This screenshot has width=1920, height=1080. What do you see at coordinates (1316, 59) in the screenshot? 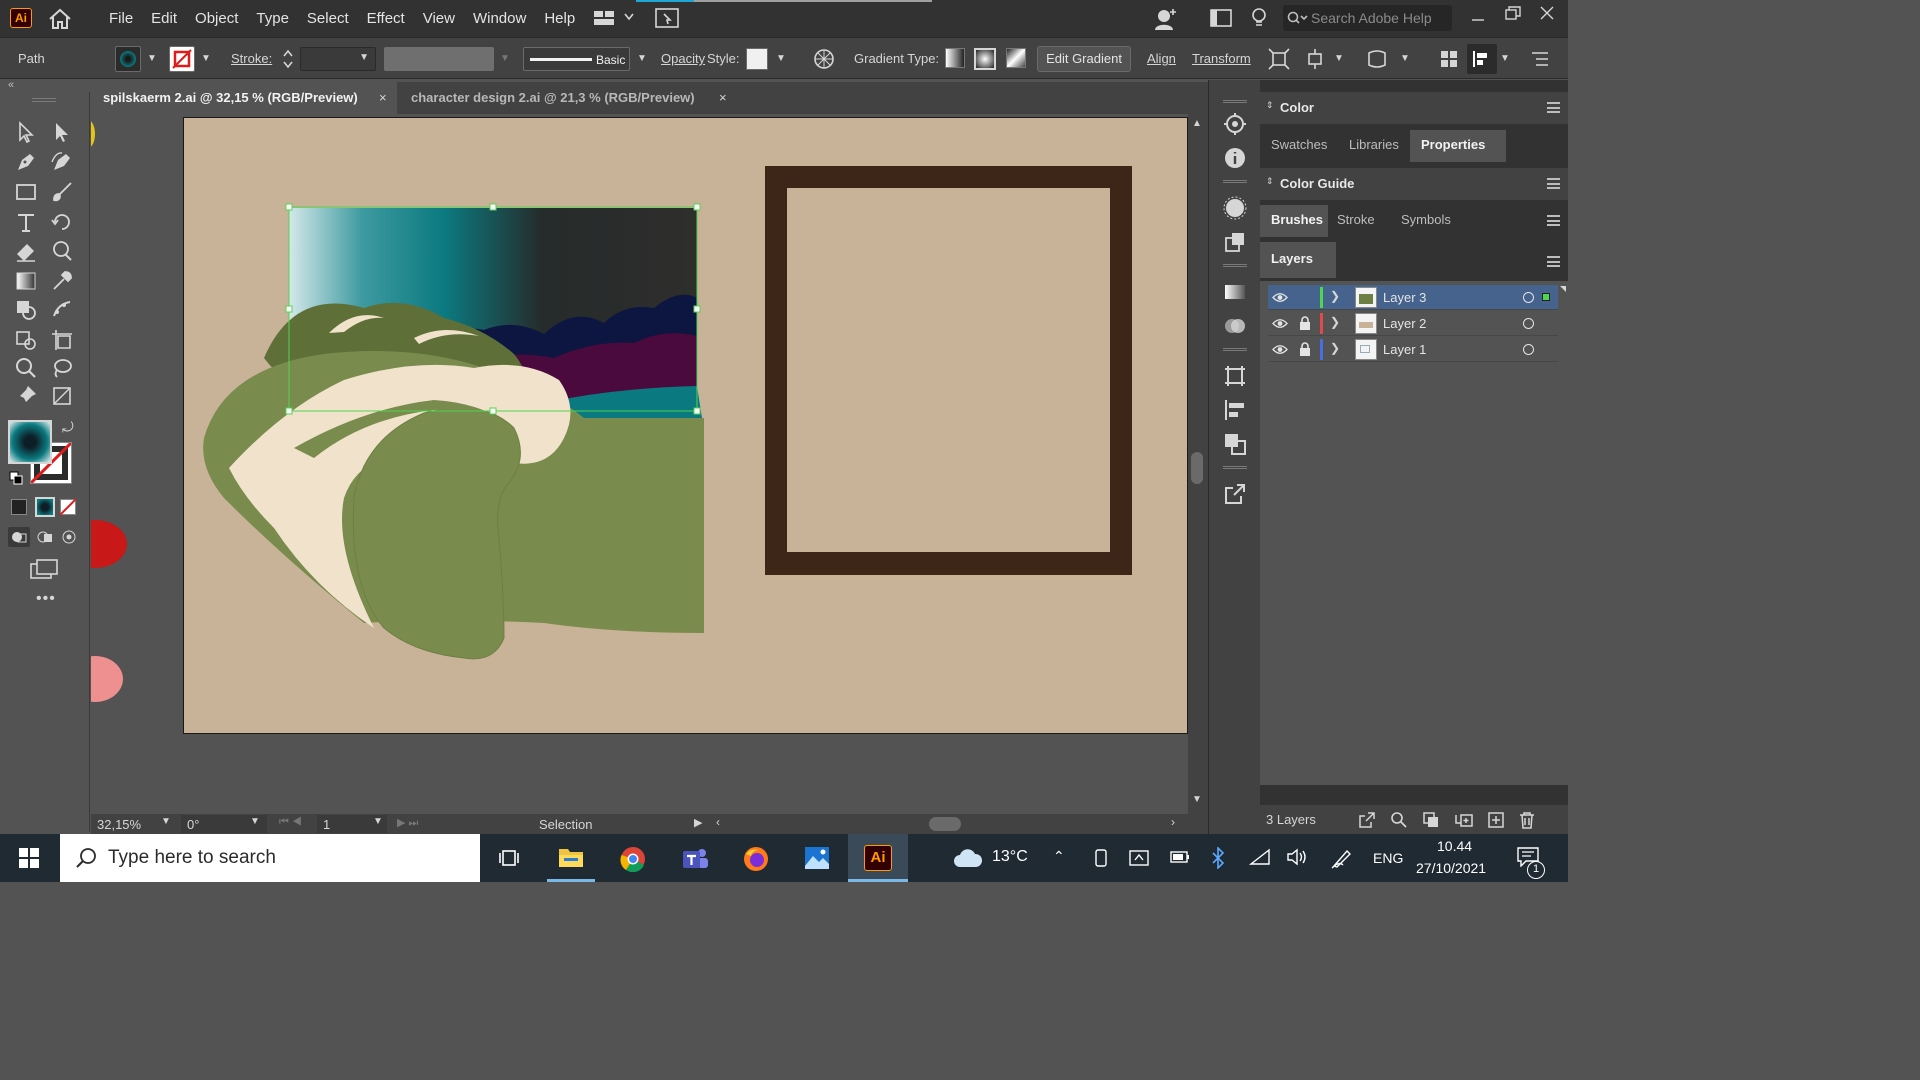
I see `puppet-warp-icon` at bounding box center [1316, 59].